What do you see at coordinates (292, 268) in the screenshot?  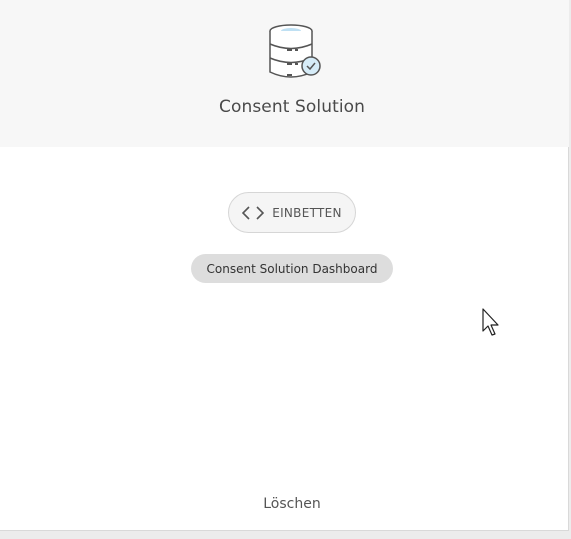 I see `dashboard-chip: Consent Solution Dashboard` at bounding box center [292, 268].